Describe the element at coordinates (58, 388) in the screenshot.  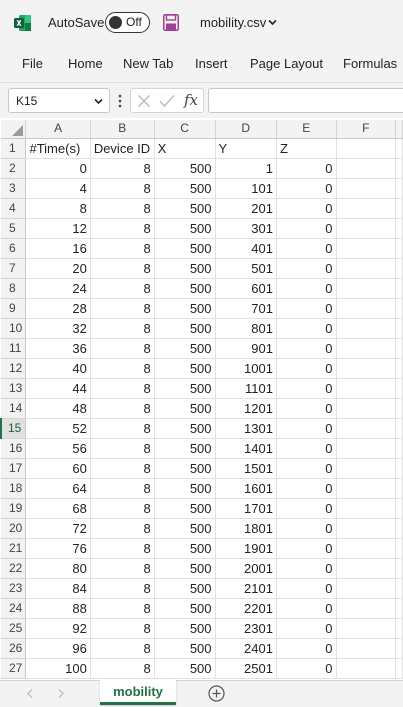
I see `cell-a13: 44` at that location.